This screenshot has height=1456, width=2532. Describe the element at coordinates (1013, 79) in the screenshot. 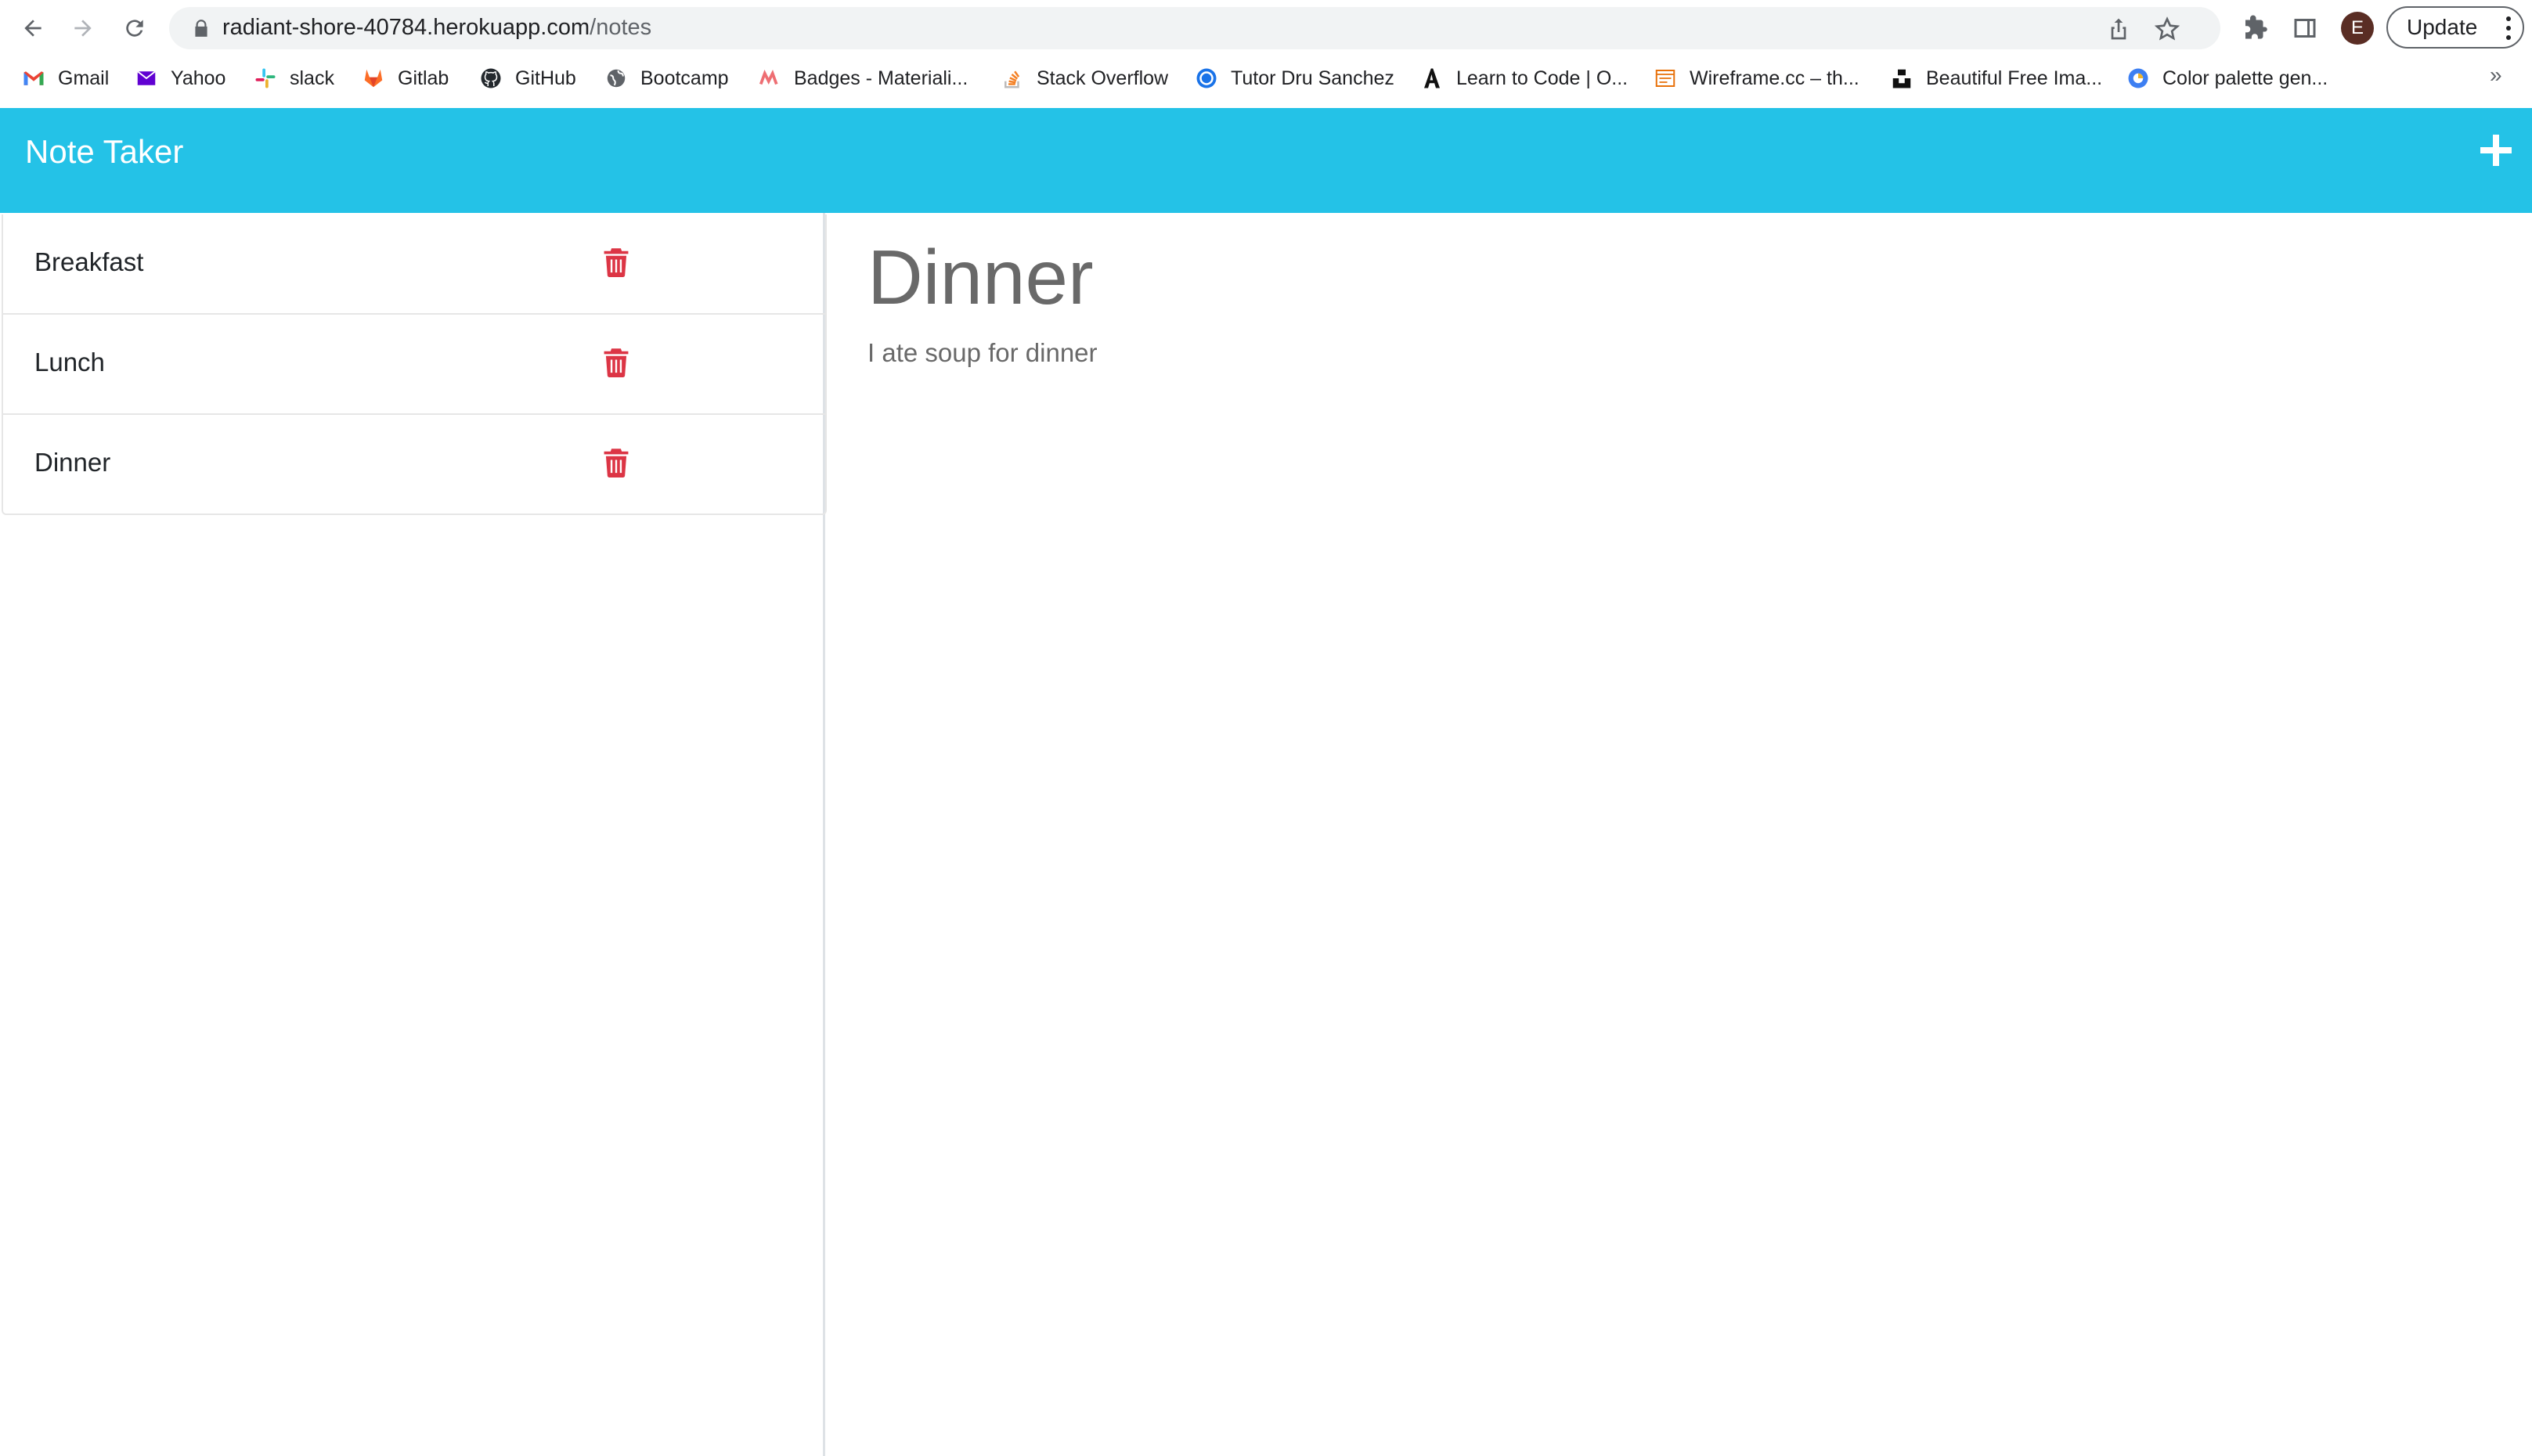

I see `stackoverflow-icon` at that location.